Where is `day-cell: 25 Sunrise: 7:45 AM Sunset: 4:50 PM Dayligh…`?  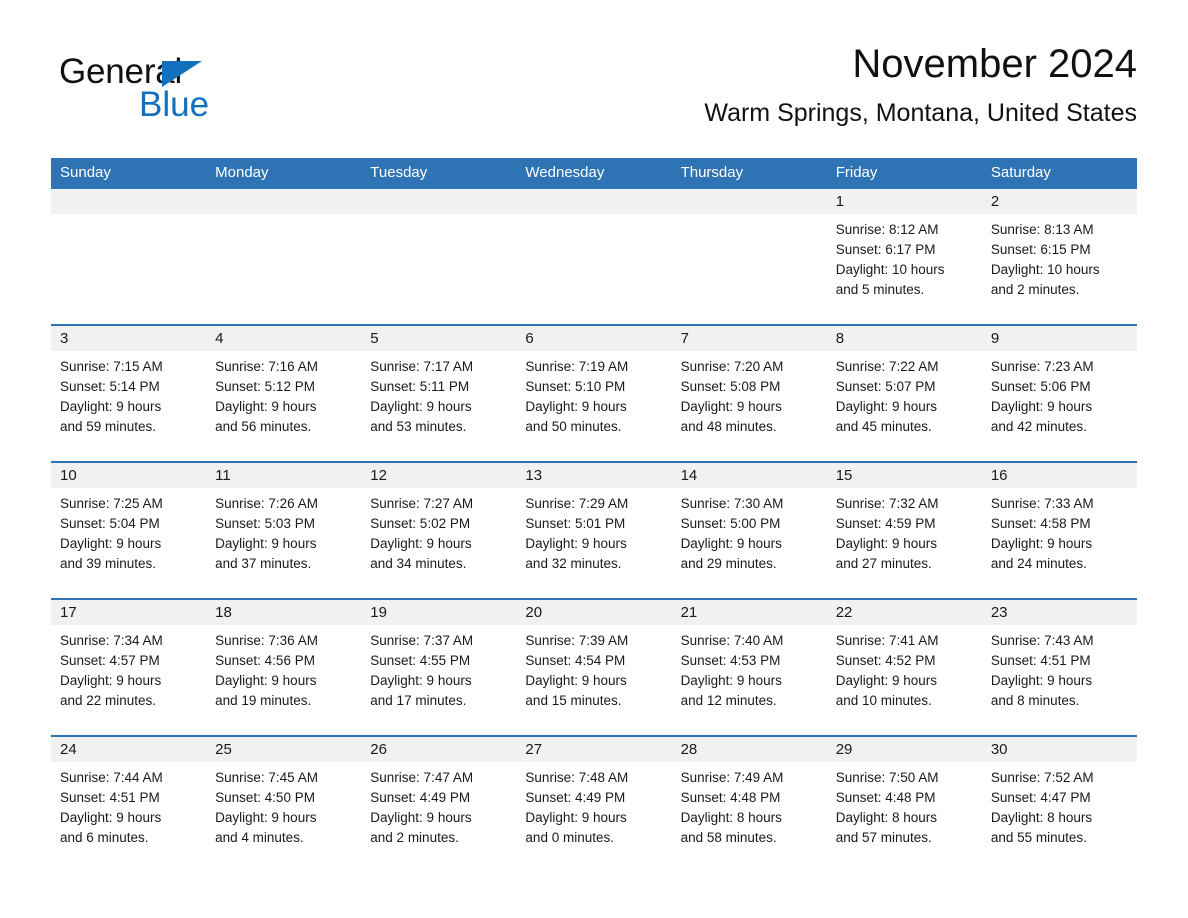 day-cell: 25 Sunrise: 7:45 AM Sunset: 4:50 PM Dayligh… is located at coordinates (284, 804).